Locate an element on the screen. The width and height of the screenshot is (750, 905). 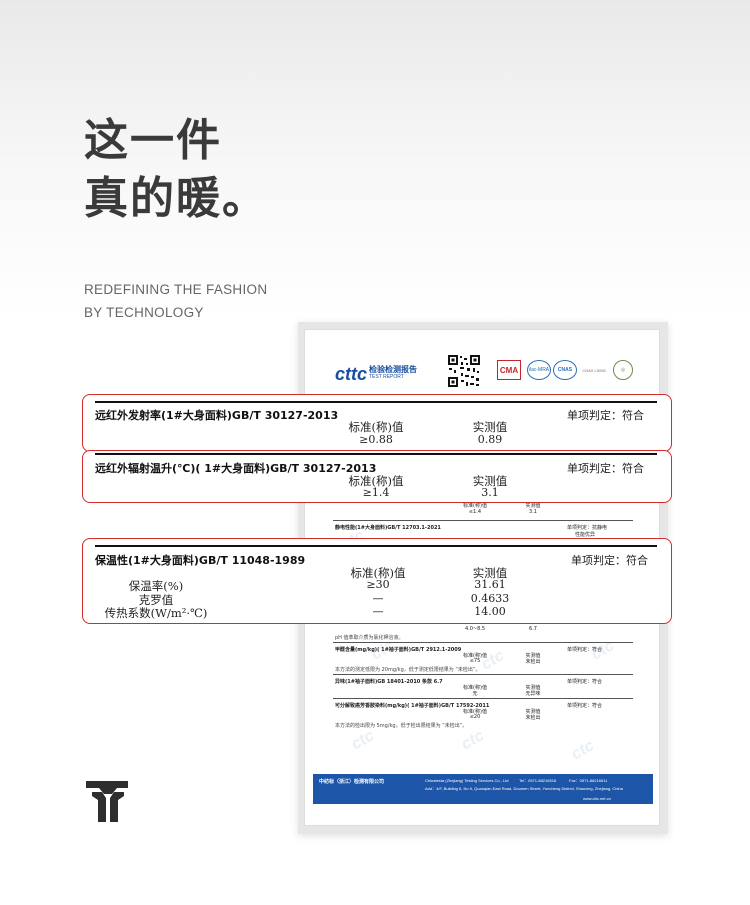
tagline-line-2: BY TECHNOLOGY is located at coordinates (144, 312).